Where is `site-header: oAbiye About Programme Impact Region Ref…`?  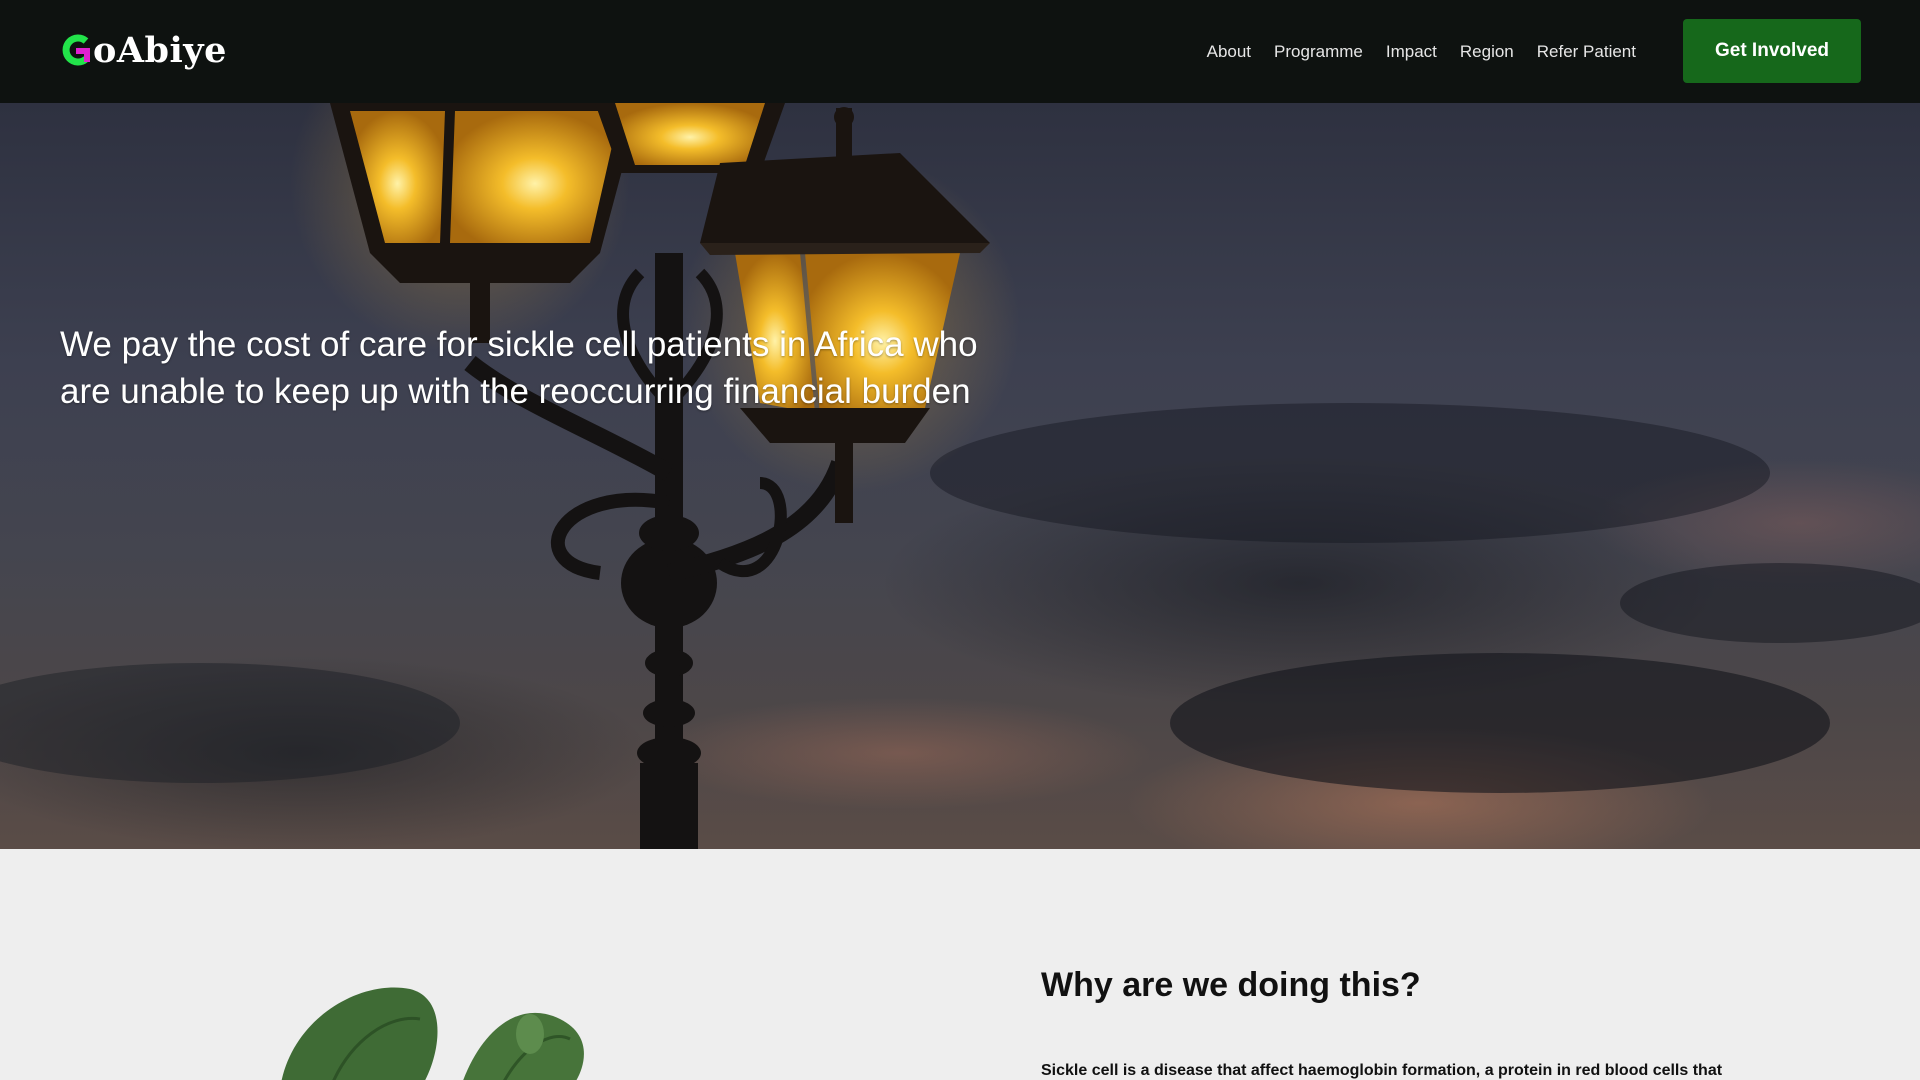 site-header: oAbiye About Programme Impact Region Ref… is located at coordinates (960, 51).